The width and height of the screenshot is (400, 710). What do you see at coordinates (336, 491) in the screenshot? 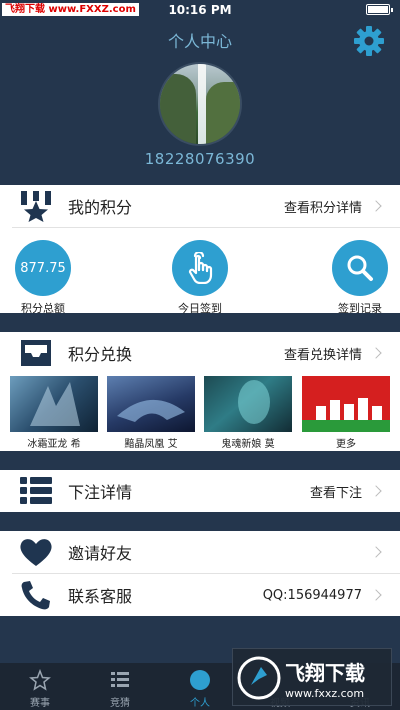
I see `view-bets-link: 查看下注` at bounding box center [336, 491].